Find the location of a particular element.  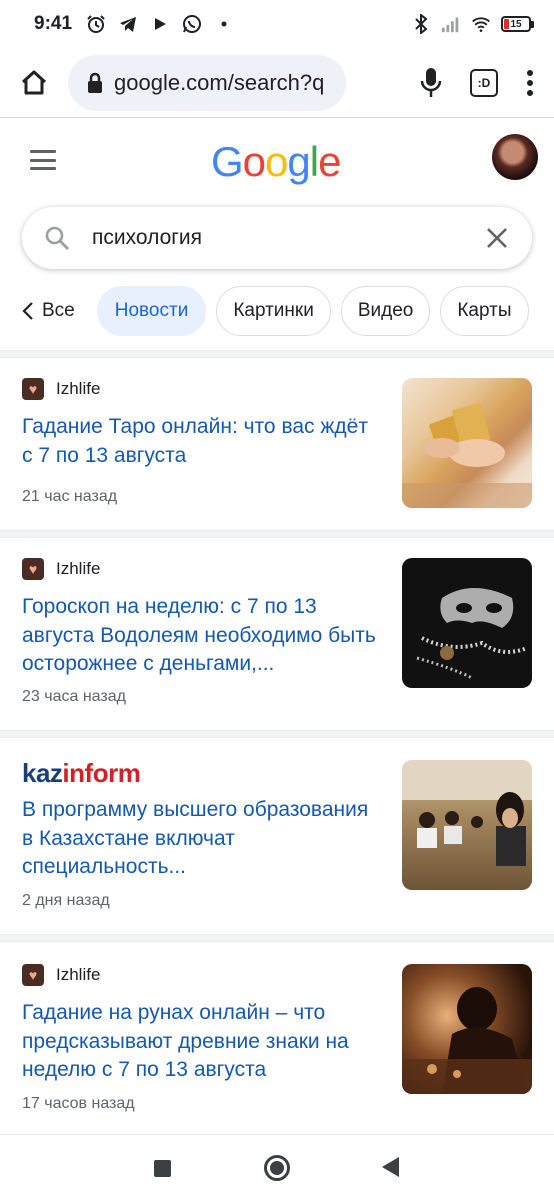

news-time: 23 часа назад is located at coordinates (74, 696).